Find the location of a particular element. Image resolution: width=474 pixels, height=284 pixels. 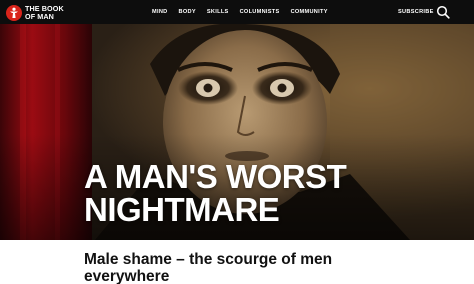

logo-line-2: OF MAN is located at coordinates (39, 16).